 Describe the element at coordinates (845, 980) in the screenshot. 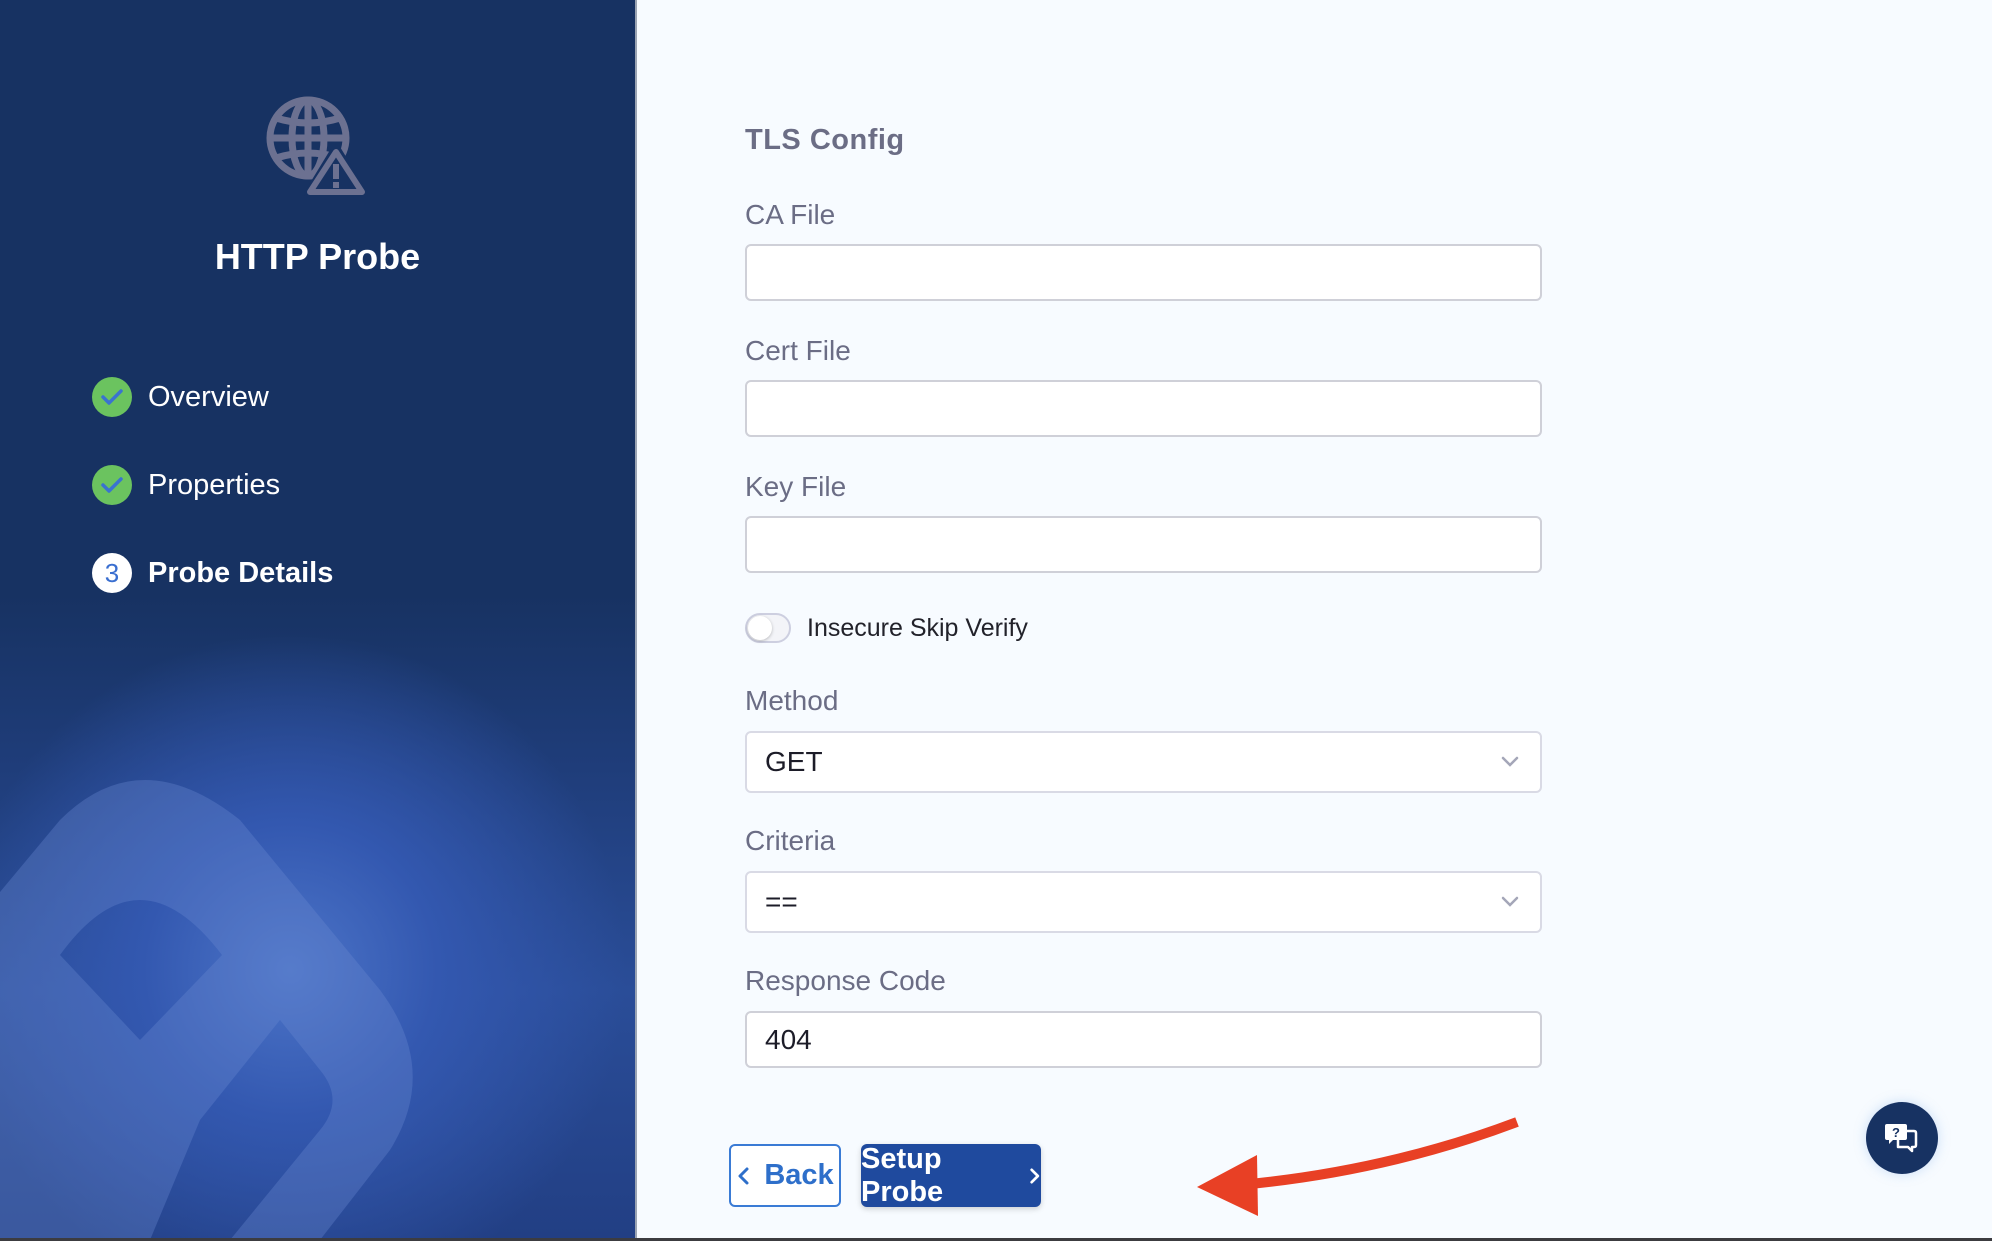

I see `response-code-label: Response Code` at that location.